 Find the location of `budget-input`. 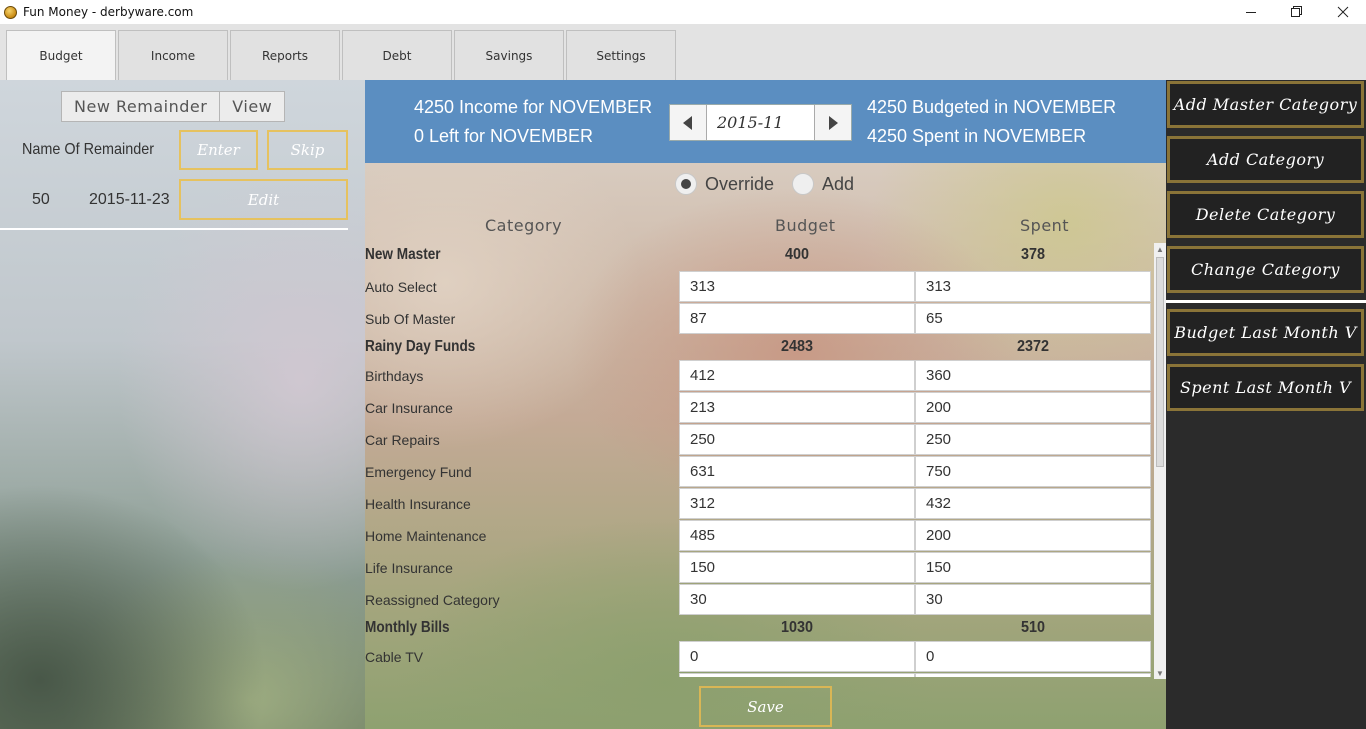

budget-input is located at coordinates (797, 675).